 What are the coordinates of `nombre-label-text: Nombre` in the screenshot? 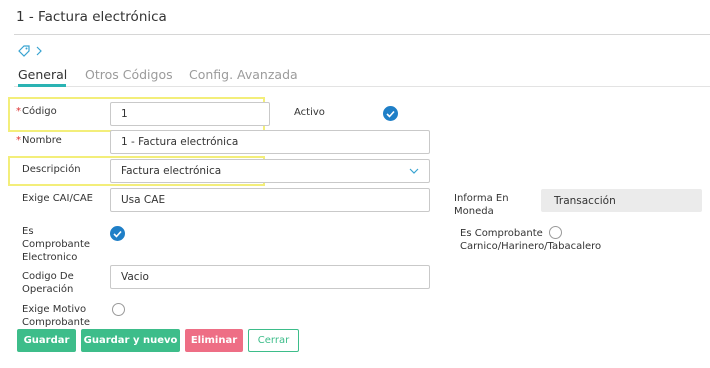 It's located at (42, 140).